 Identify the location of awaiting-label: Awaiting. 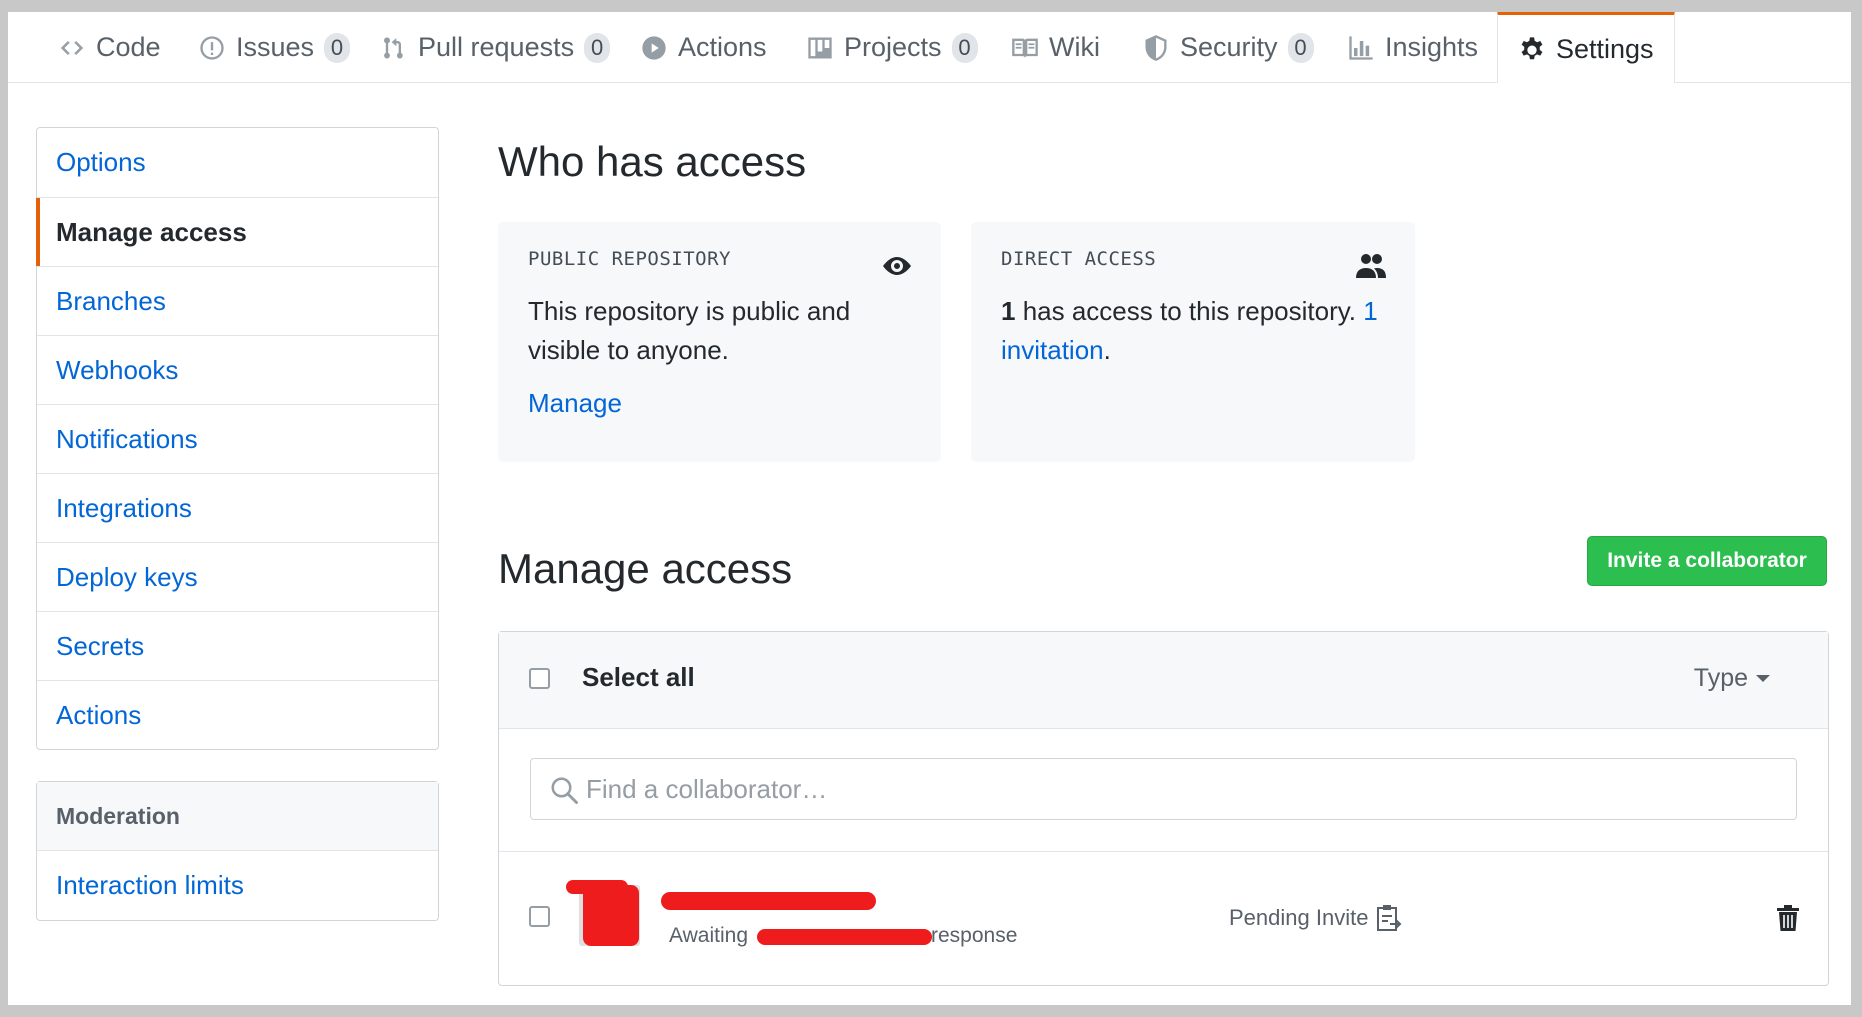
(708, 935).